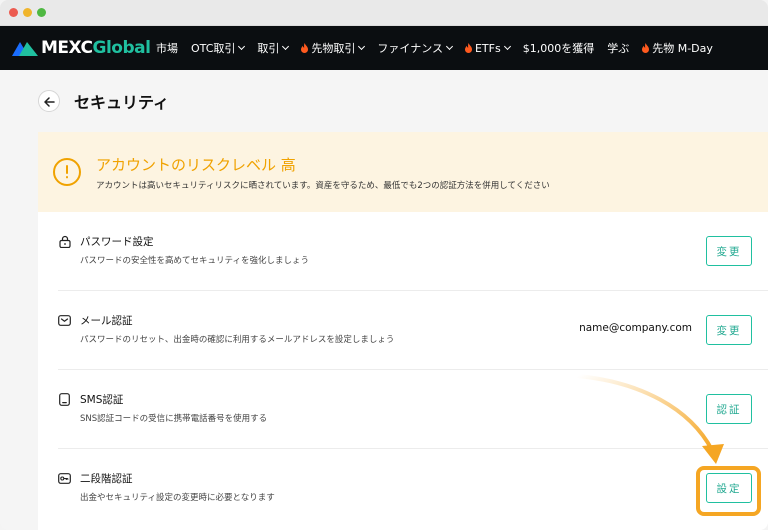 This screenshot has height=530, width=768. What do you see at coordinates (25, 48) in the screenshot?
I see `mexc-logo-icon` at bounding box center [25, 48].